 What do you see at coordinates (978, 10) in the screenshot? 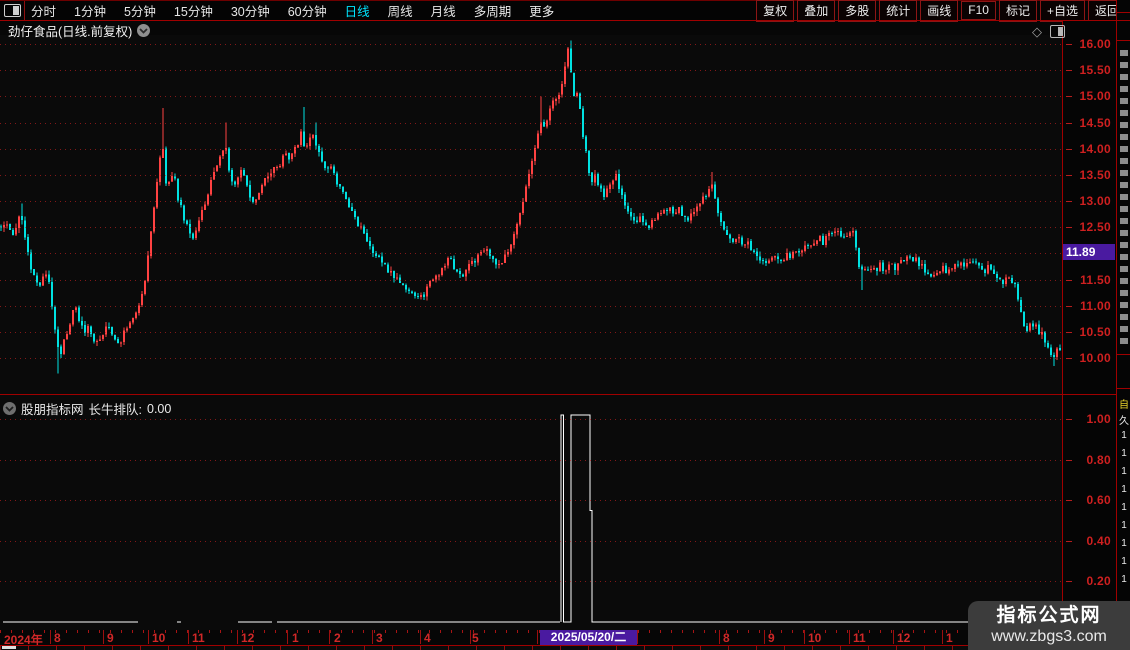
I see `toolbar-button-F10: F10` at bounding box center [978, 10].